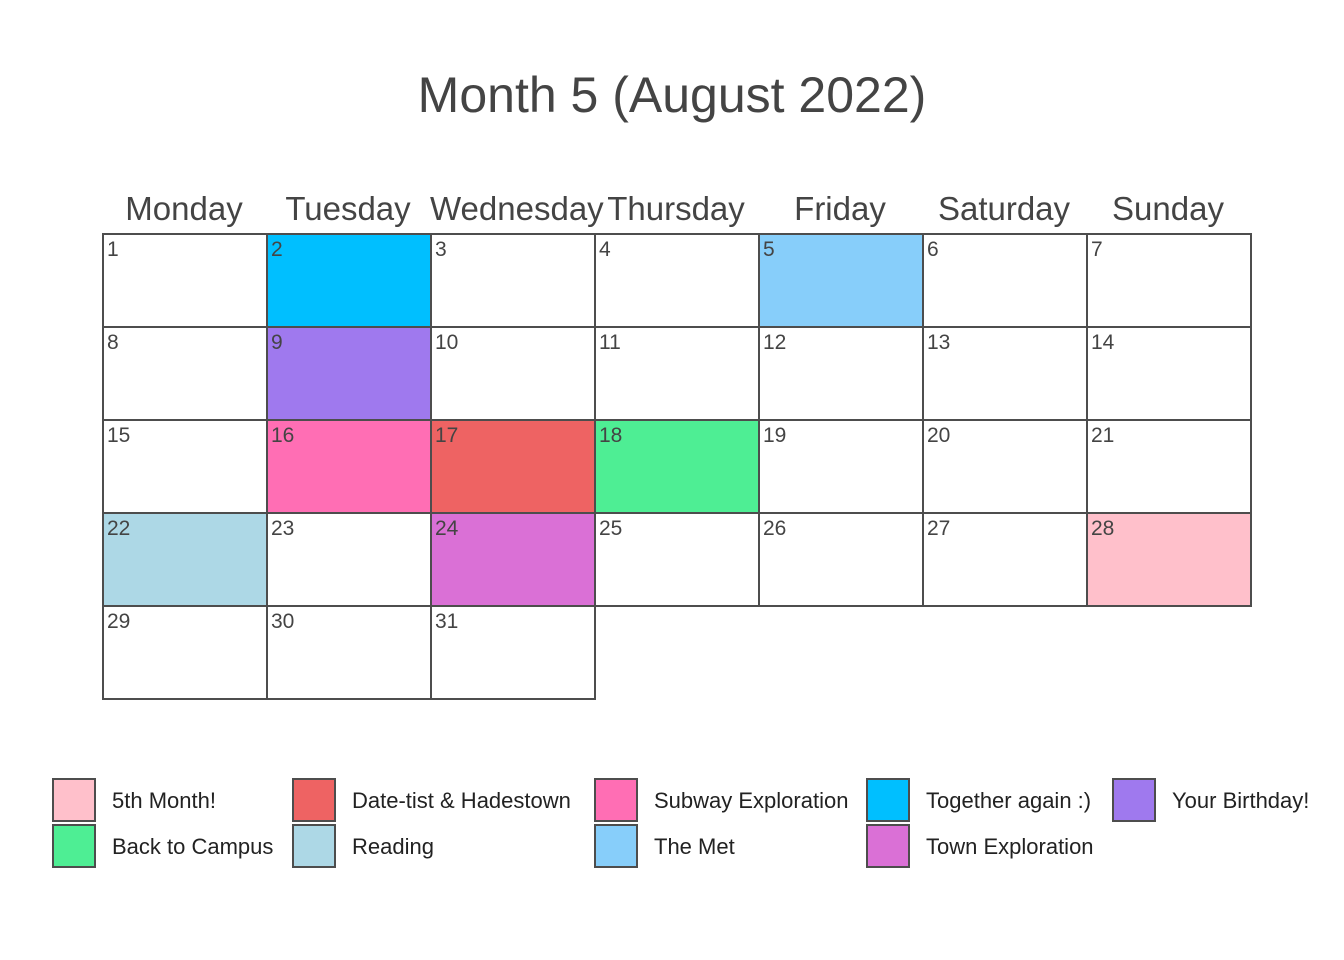 Image resolution: width=1344 pixels, height=960 pixels. What do you see at coordinates (447, 342) in the screenshot?
I see `day-number: 10` at bounding box center [447, 342].